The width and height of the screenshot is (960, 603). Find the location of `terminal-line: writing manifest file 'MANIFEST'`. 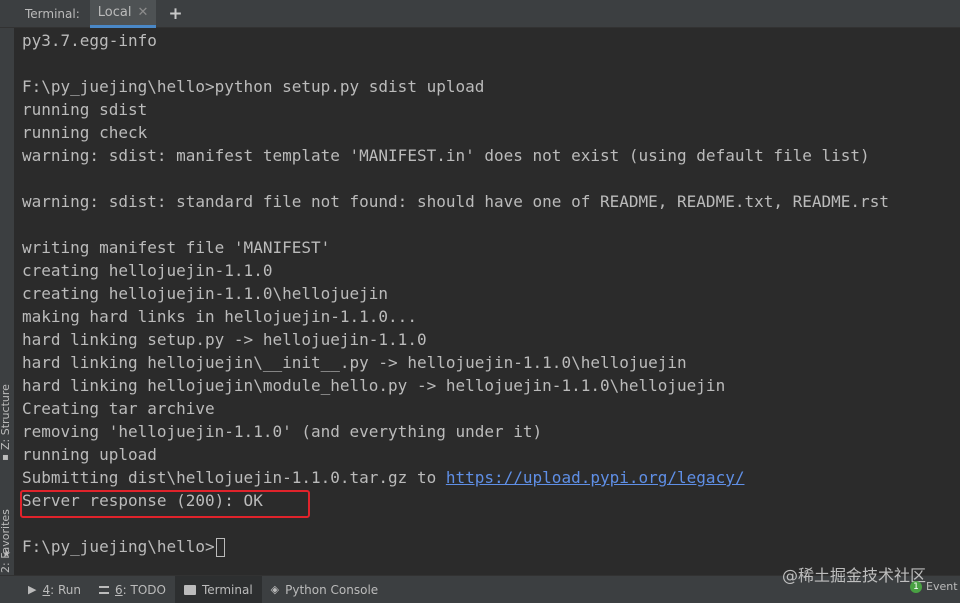

terminal-line: writing manifest file 'MANIFEST' is located at coordinates (176, 247).